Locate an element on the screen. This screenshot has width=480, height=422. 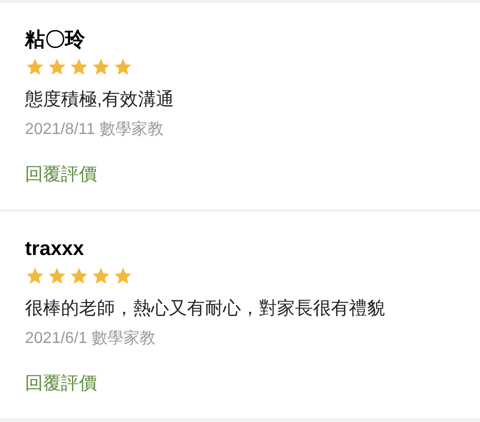
review-comment: 態度積極,有效溝通 is located at coordinates (99, 99).